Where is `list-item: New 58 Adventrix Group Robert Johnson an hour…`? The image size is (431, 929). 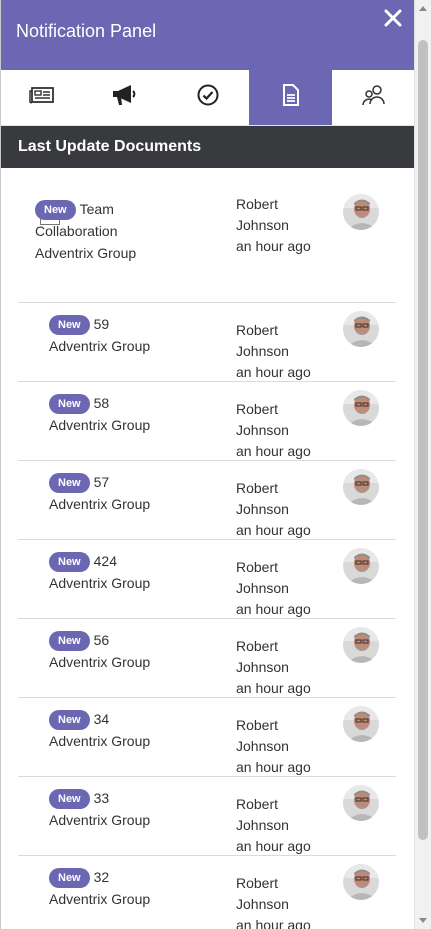
list-item: New 58 Adventrix Group Robert Johnson an hour… is located at coordinates (207, 421).